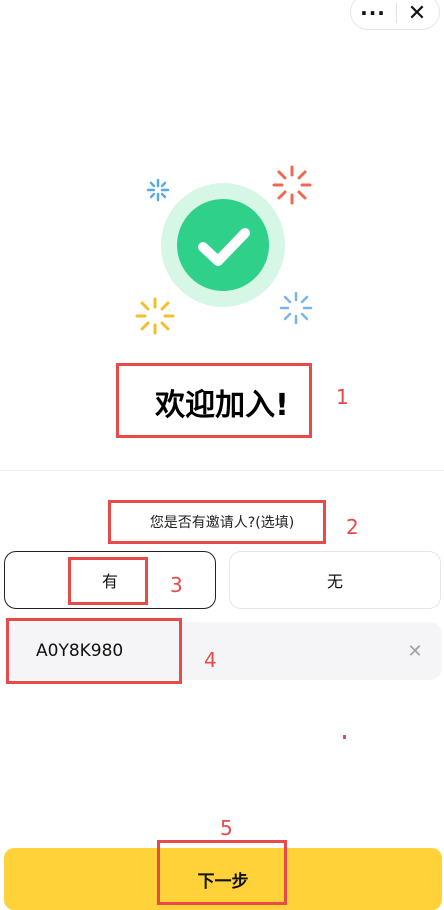 The image size is (444, 910). What do you see at coordinates (224, 651) in the screenshot?
I see `inviter-code-field: ✕` at bounding box center [224, 651].